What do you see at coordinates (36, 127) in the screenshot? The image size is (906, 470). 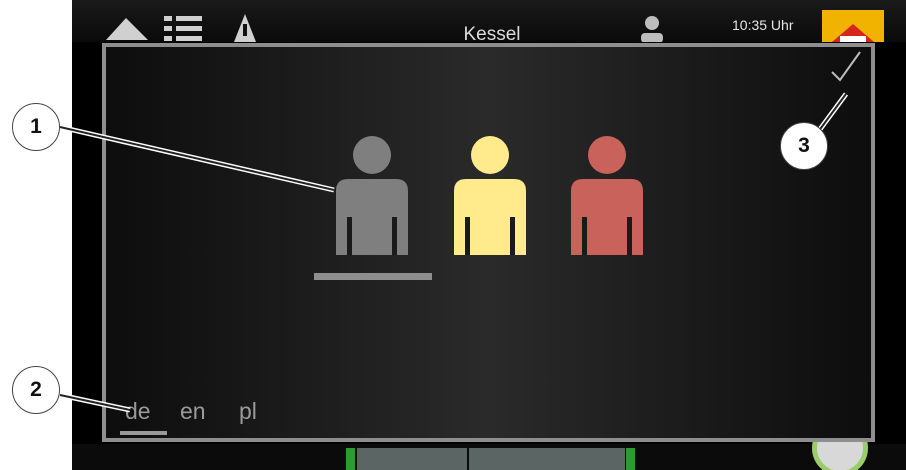 I see `callout-1: 1` at bounding box center [36, 127].